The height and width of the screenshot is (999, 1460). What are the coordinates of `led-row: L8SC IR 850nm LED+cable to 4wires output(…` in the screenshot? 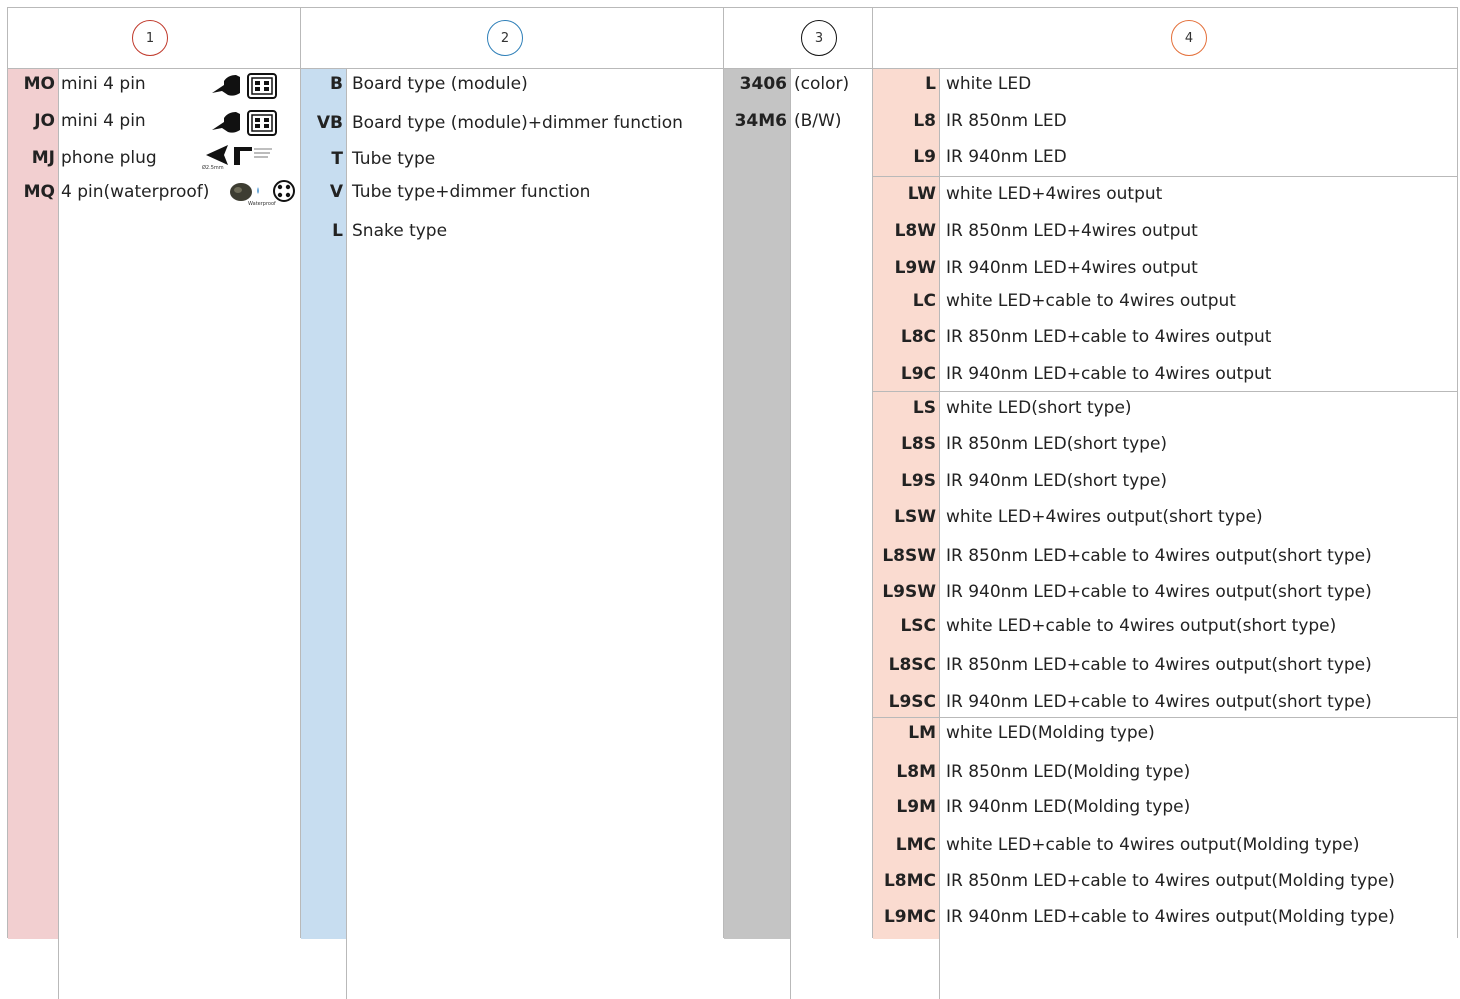 It's located at (1122, 665).